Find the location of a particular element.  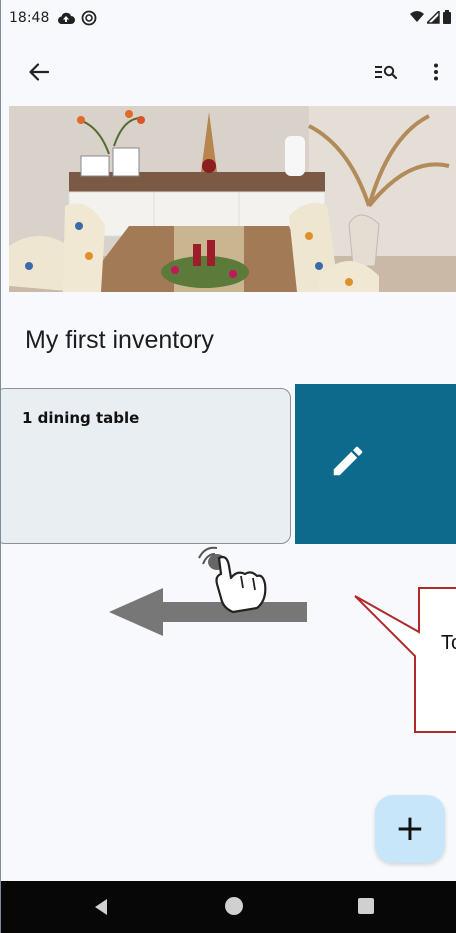

wifi-icon is located at coordinates (417, 16).